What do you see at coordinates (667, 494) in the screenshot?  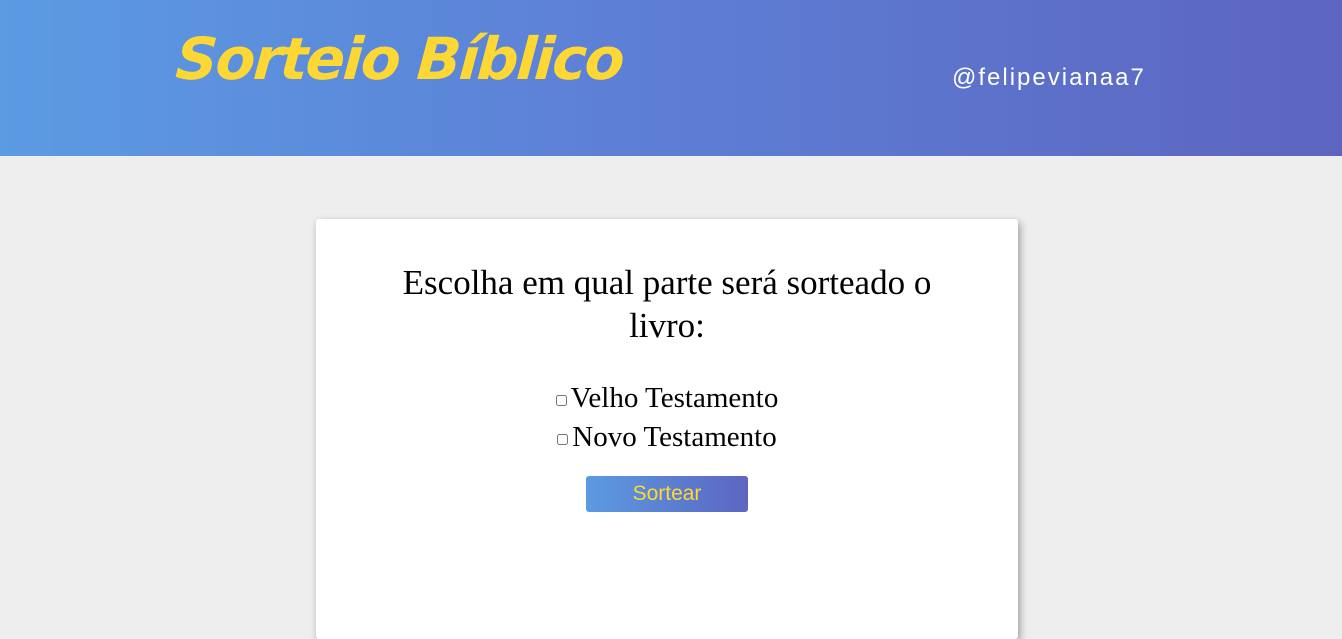 I see `draw-button: Sortear` at bounding box center [667, 494].